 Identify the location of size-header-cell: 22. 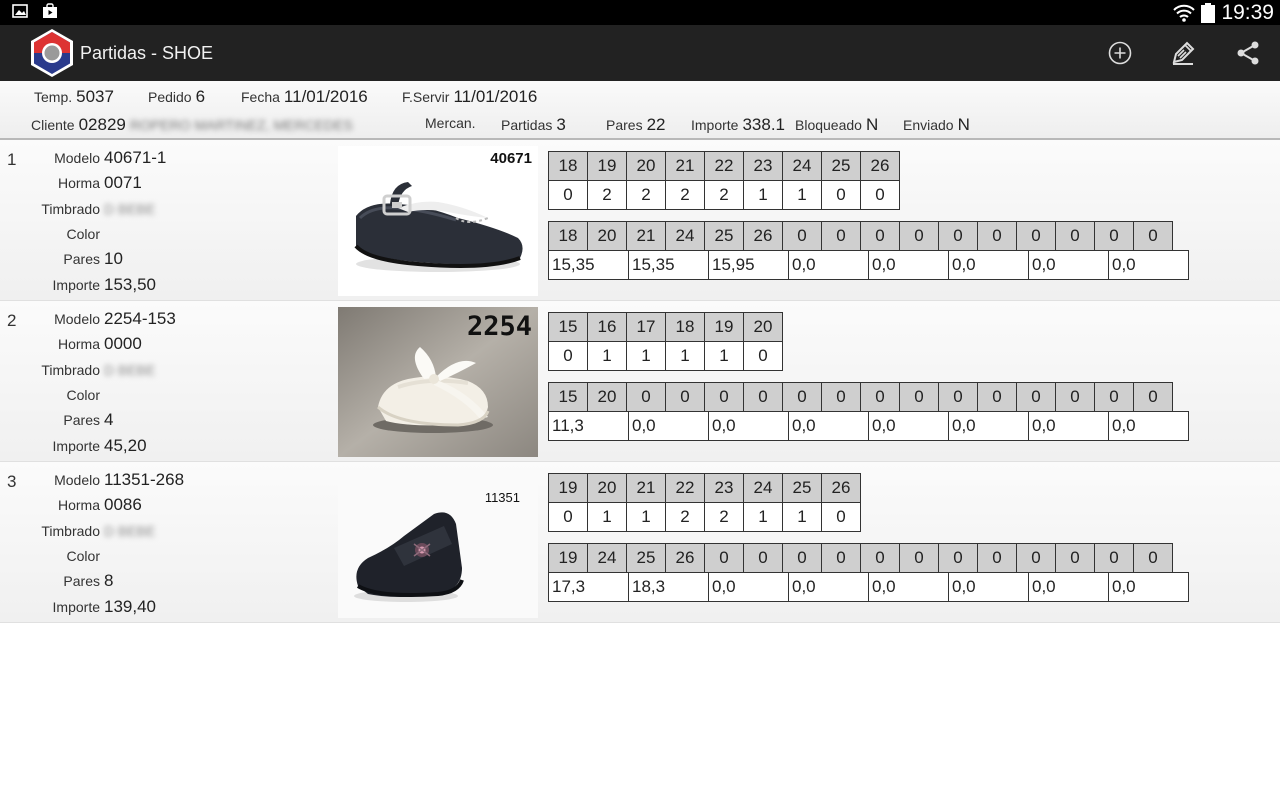
(685, 488).